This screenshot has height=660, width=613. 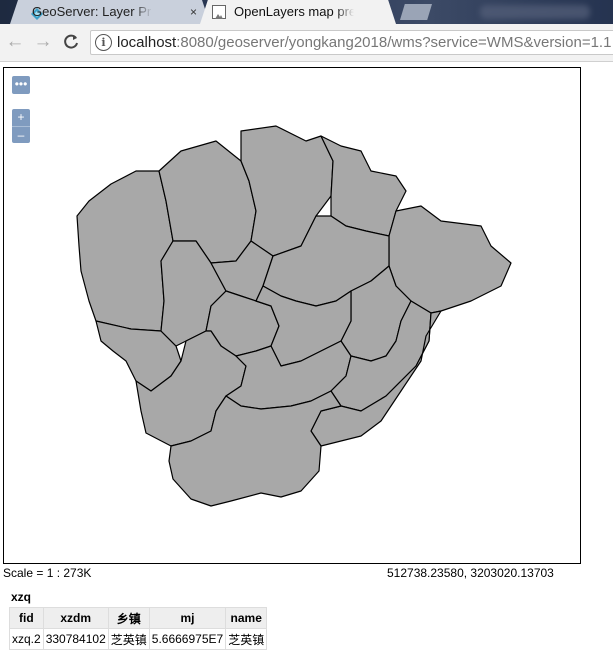 I want to click on table-cell: xzq.2, so click(x=26, y=639).